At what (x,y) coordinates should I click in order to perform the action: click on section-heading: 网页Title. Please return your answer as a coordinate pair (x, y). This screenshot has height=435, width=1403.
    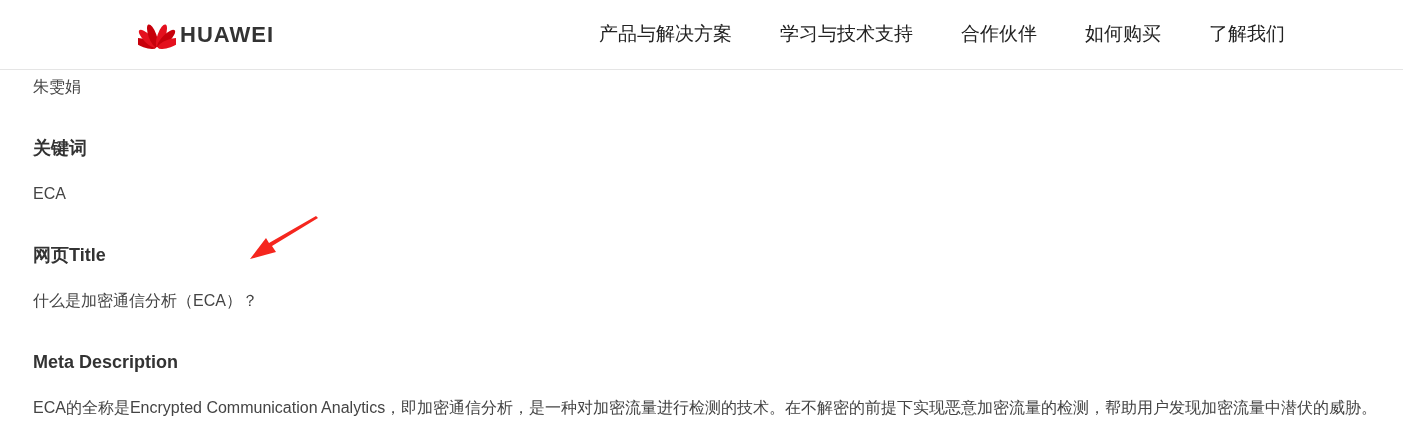
    Looking at the image, I should click on (70, 255).